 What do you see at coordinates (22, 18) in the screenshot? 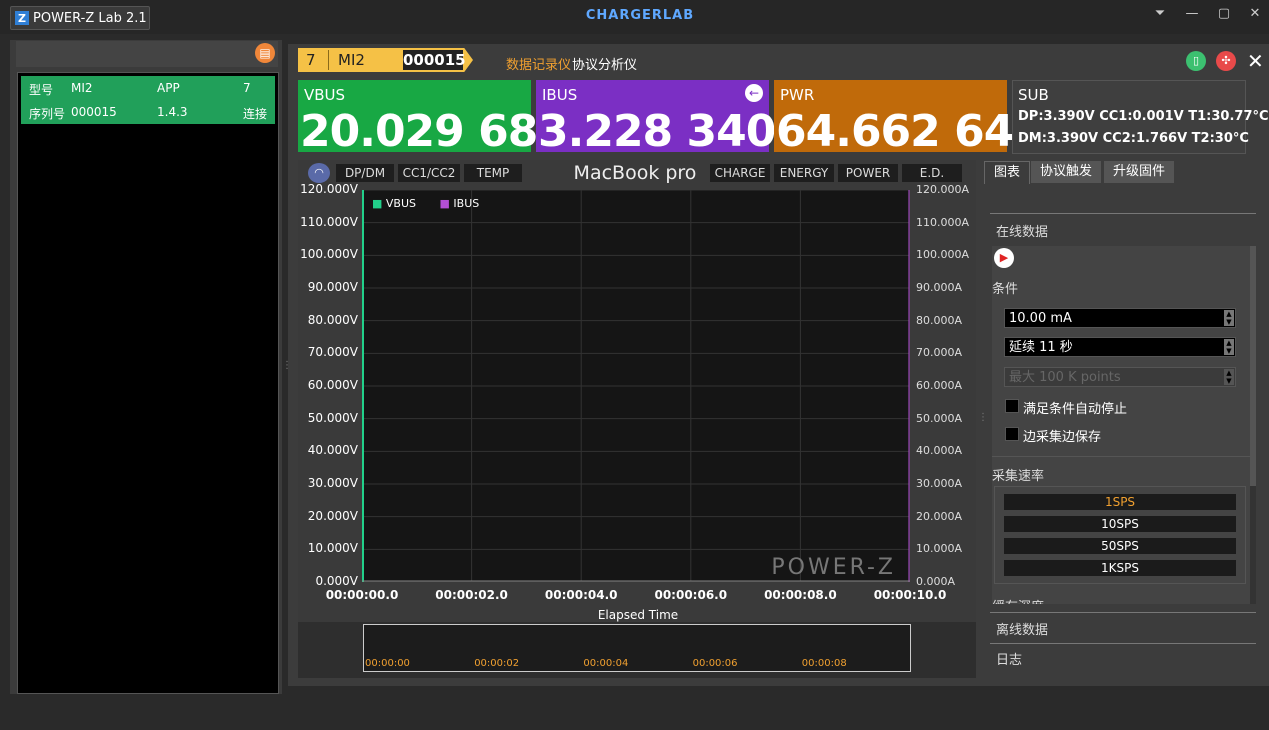
I see `app-logo-icon: Z` at bounding box center [22, 18].